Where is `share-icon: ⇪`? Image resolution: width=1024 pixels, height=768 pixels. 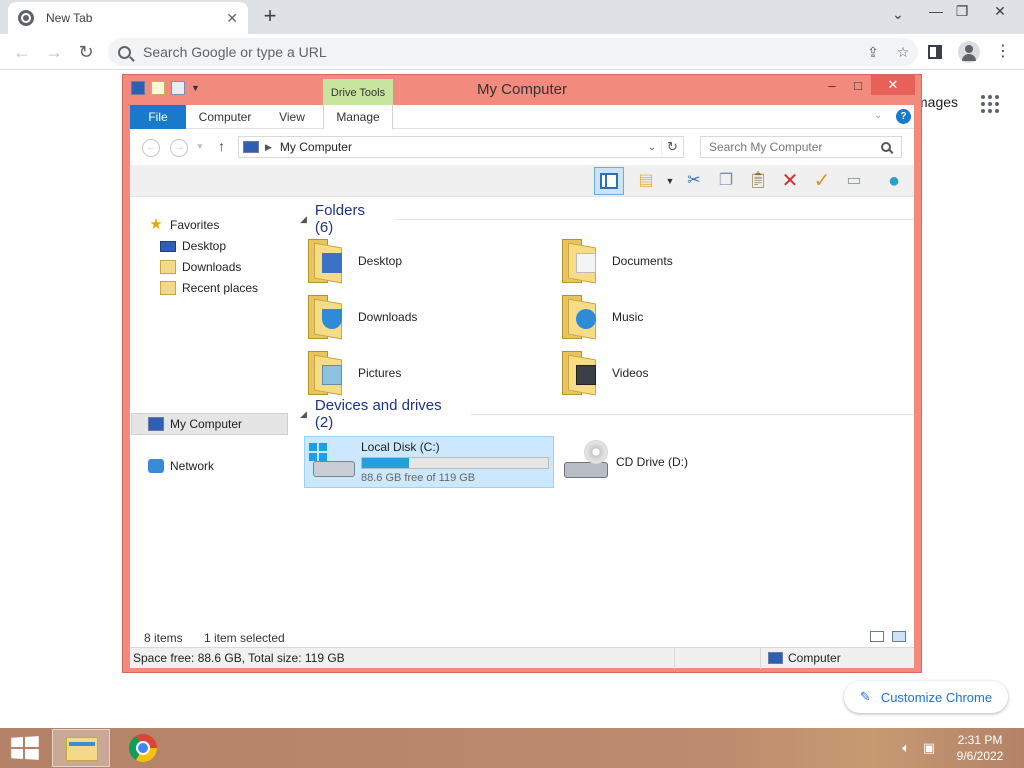 share-icon: ⇪ is located at coordinates (873, 52).